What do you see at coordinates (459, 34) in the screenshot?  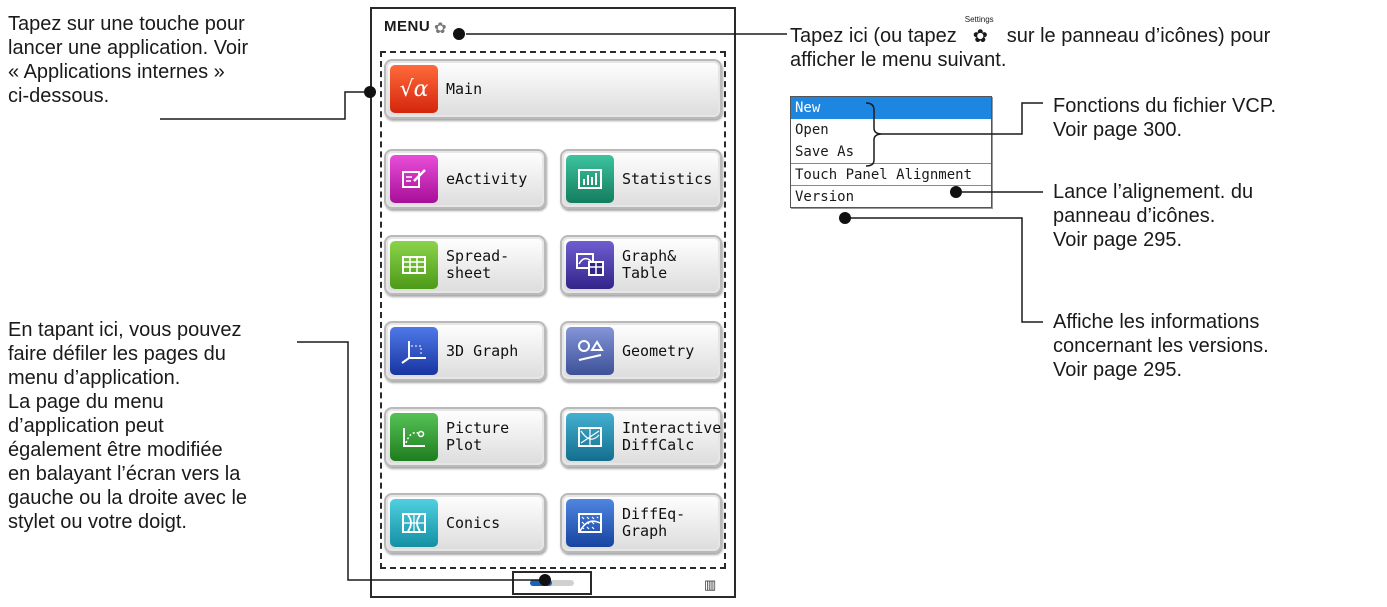 I see `leader-dot-menu` at bounding box center [459, 34].